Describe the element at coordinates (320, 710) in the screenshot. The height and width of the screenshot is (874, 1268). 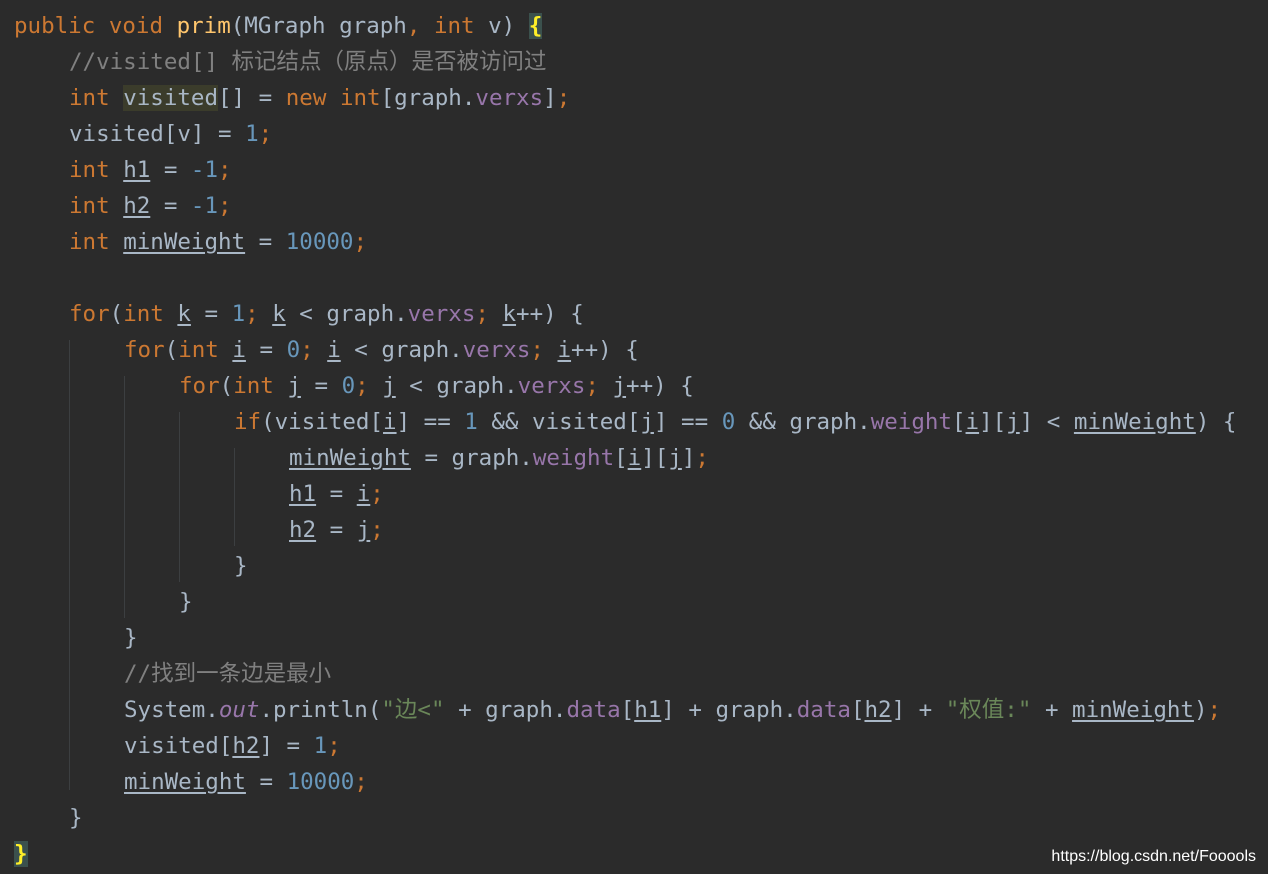
I see `code-token: .println(` at that location.